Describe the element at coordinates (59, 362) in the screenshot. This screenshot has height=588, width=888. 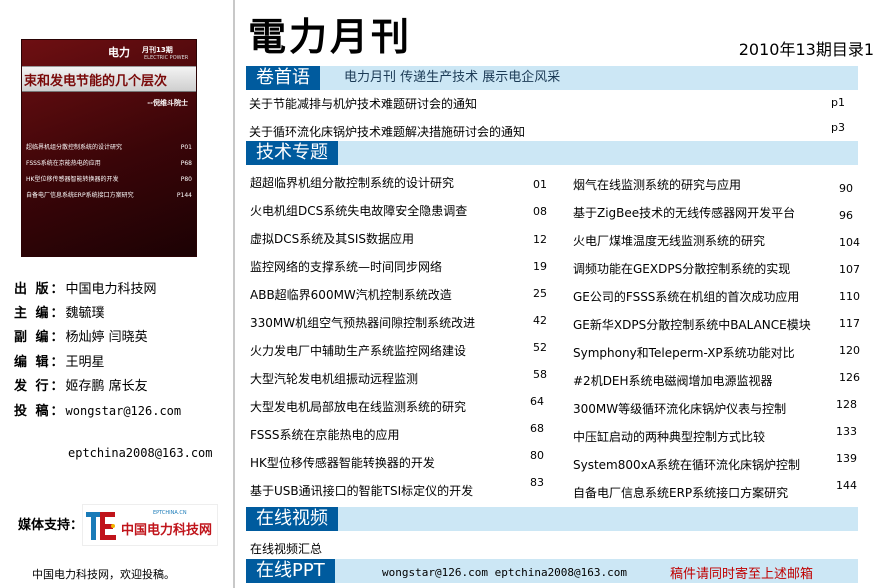
I see `info-editor: 编 辑：王明星` at that location.